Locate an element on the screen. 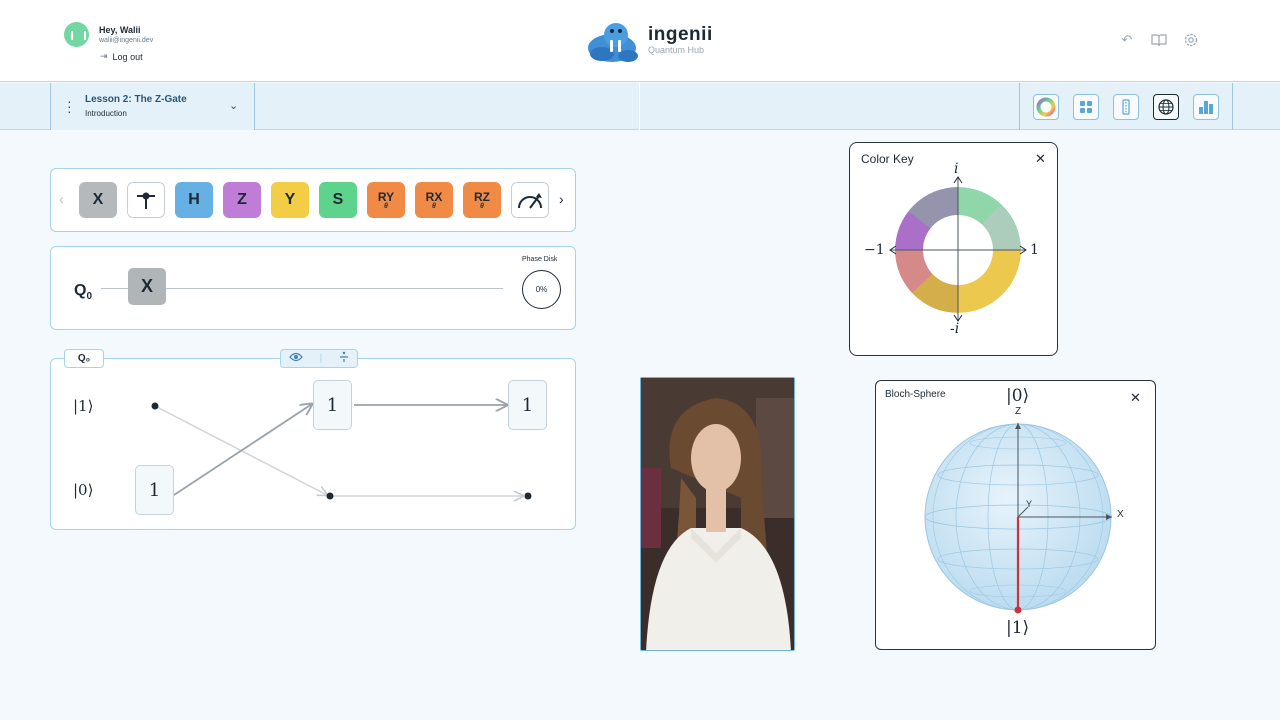  qubit-tab: Q₀ is located at coordinates (84, 358).